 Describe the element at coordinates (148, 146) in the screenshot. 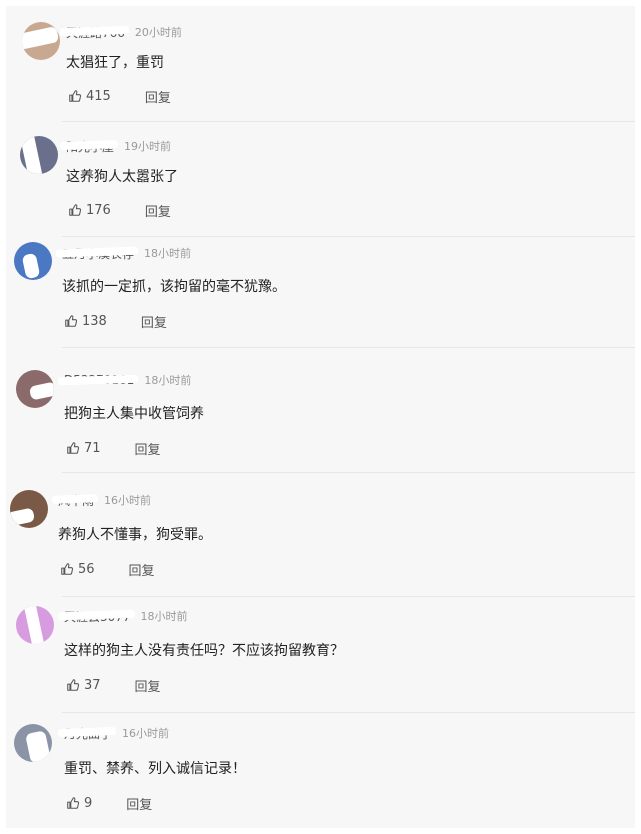

I see `timestamp: 19小时前` at that location.